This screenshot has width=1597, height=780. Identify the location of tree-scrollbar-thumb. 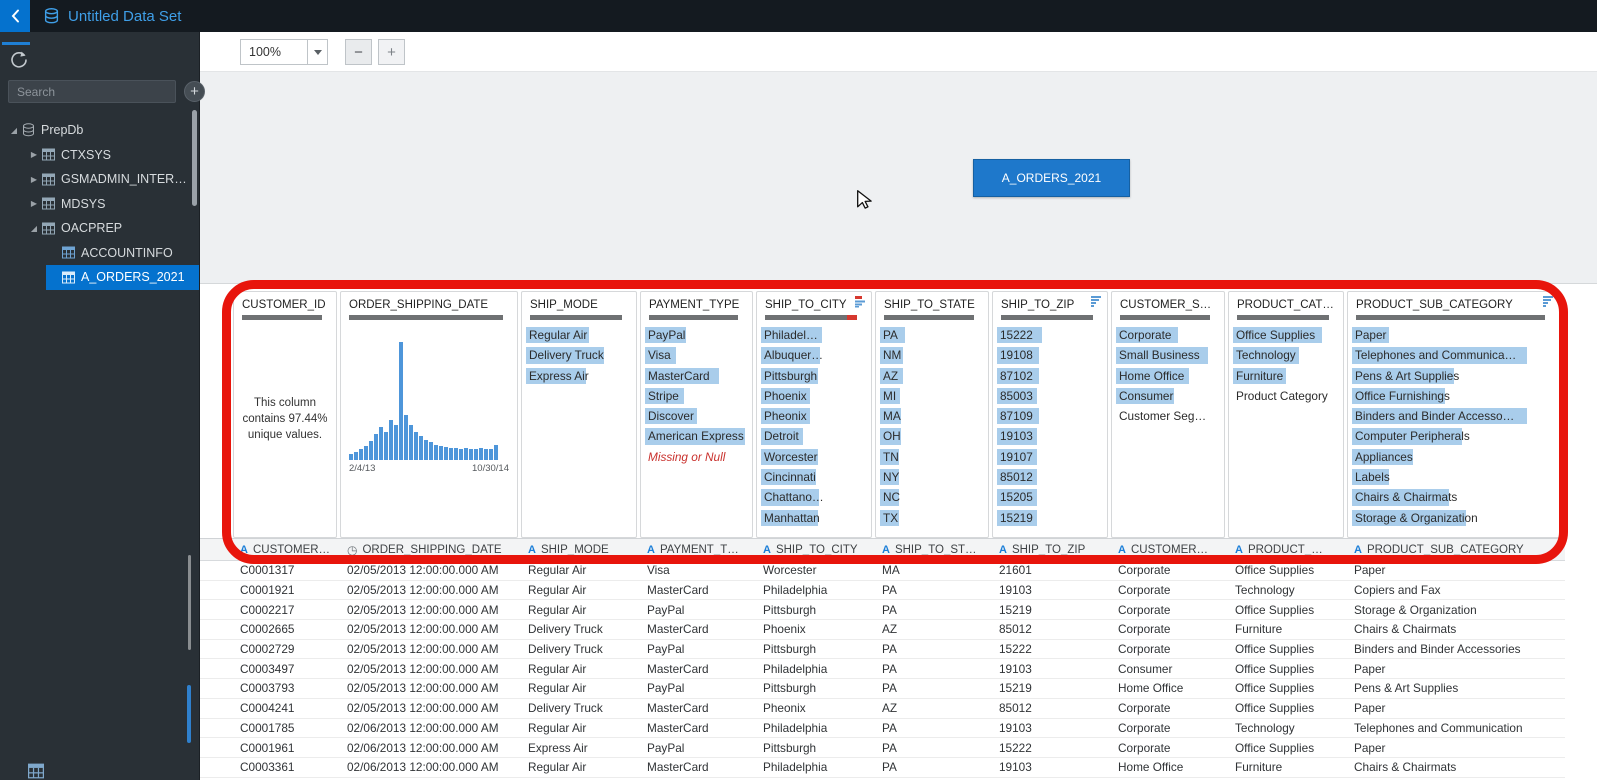
(189, 602).